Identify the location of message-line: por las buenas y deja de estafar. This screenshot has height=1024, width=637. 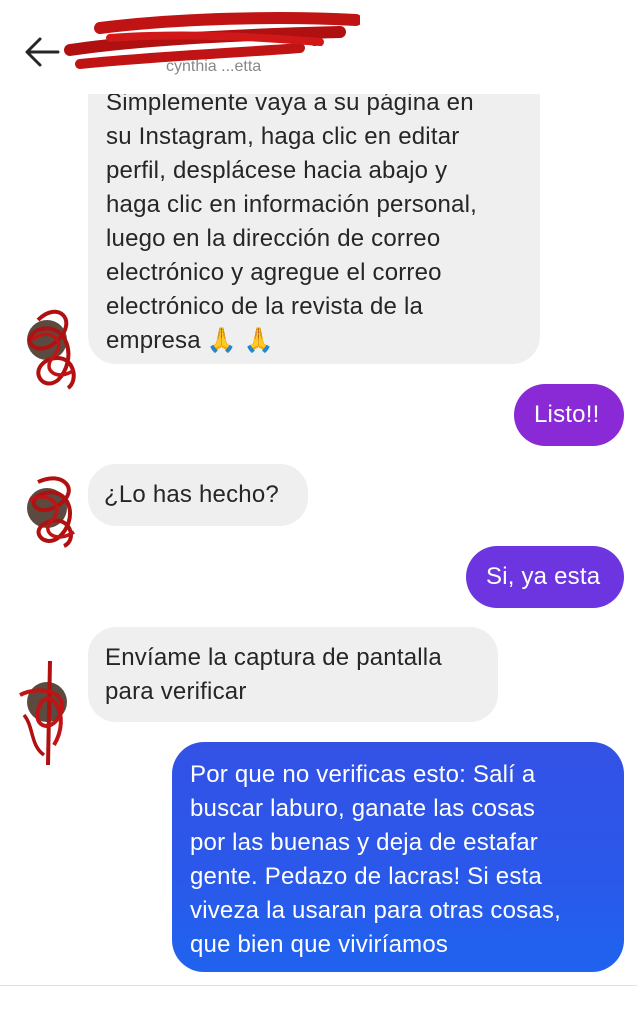
(364, 842).